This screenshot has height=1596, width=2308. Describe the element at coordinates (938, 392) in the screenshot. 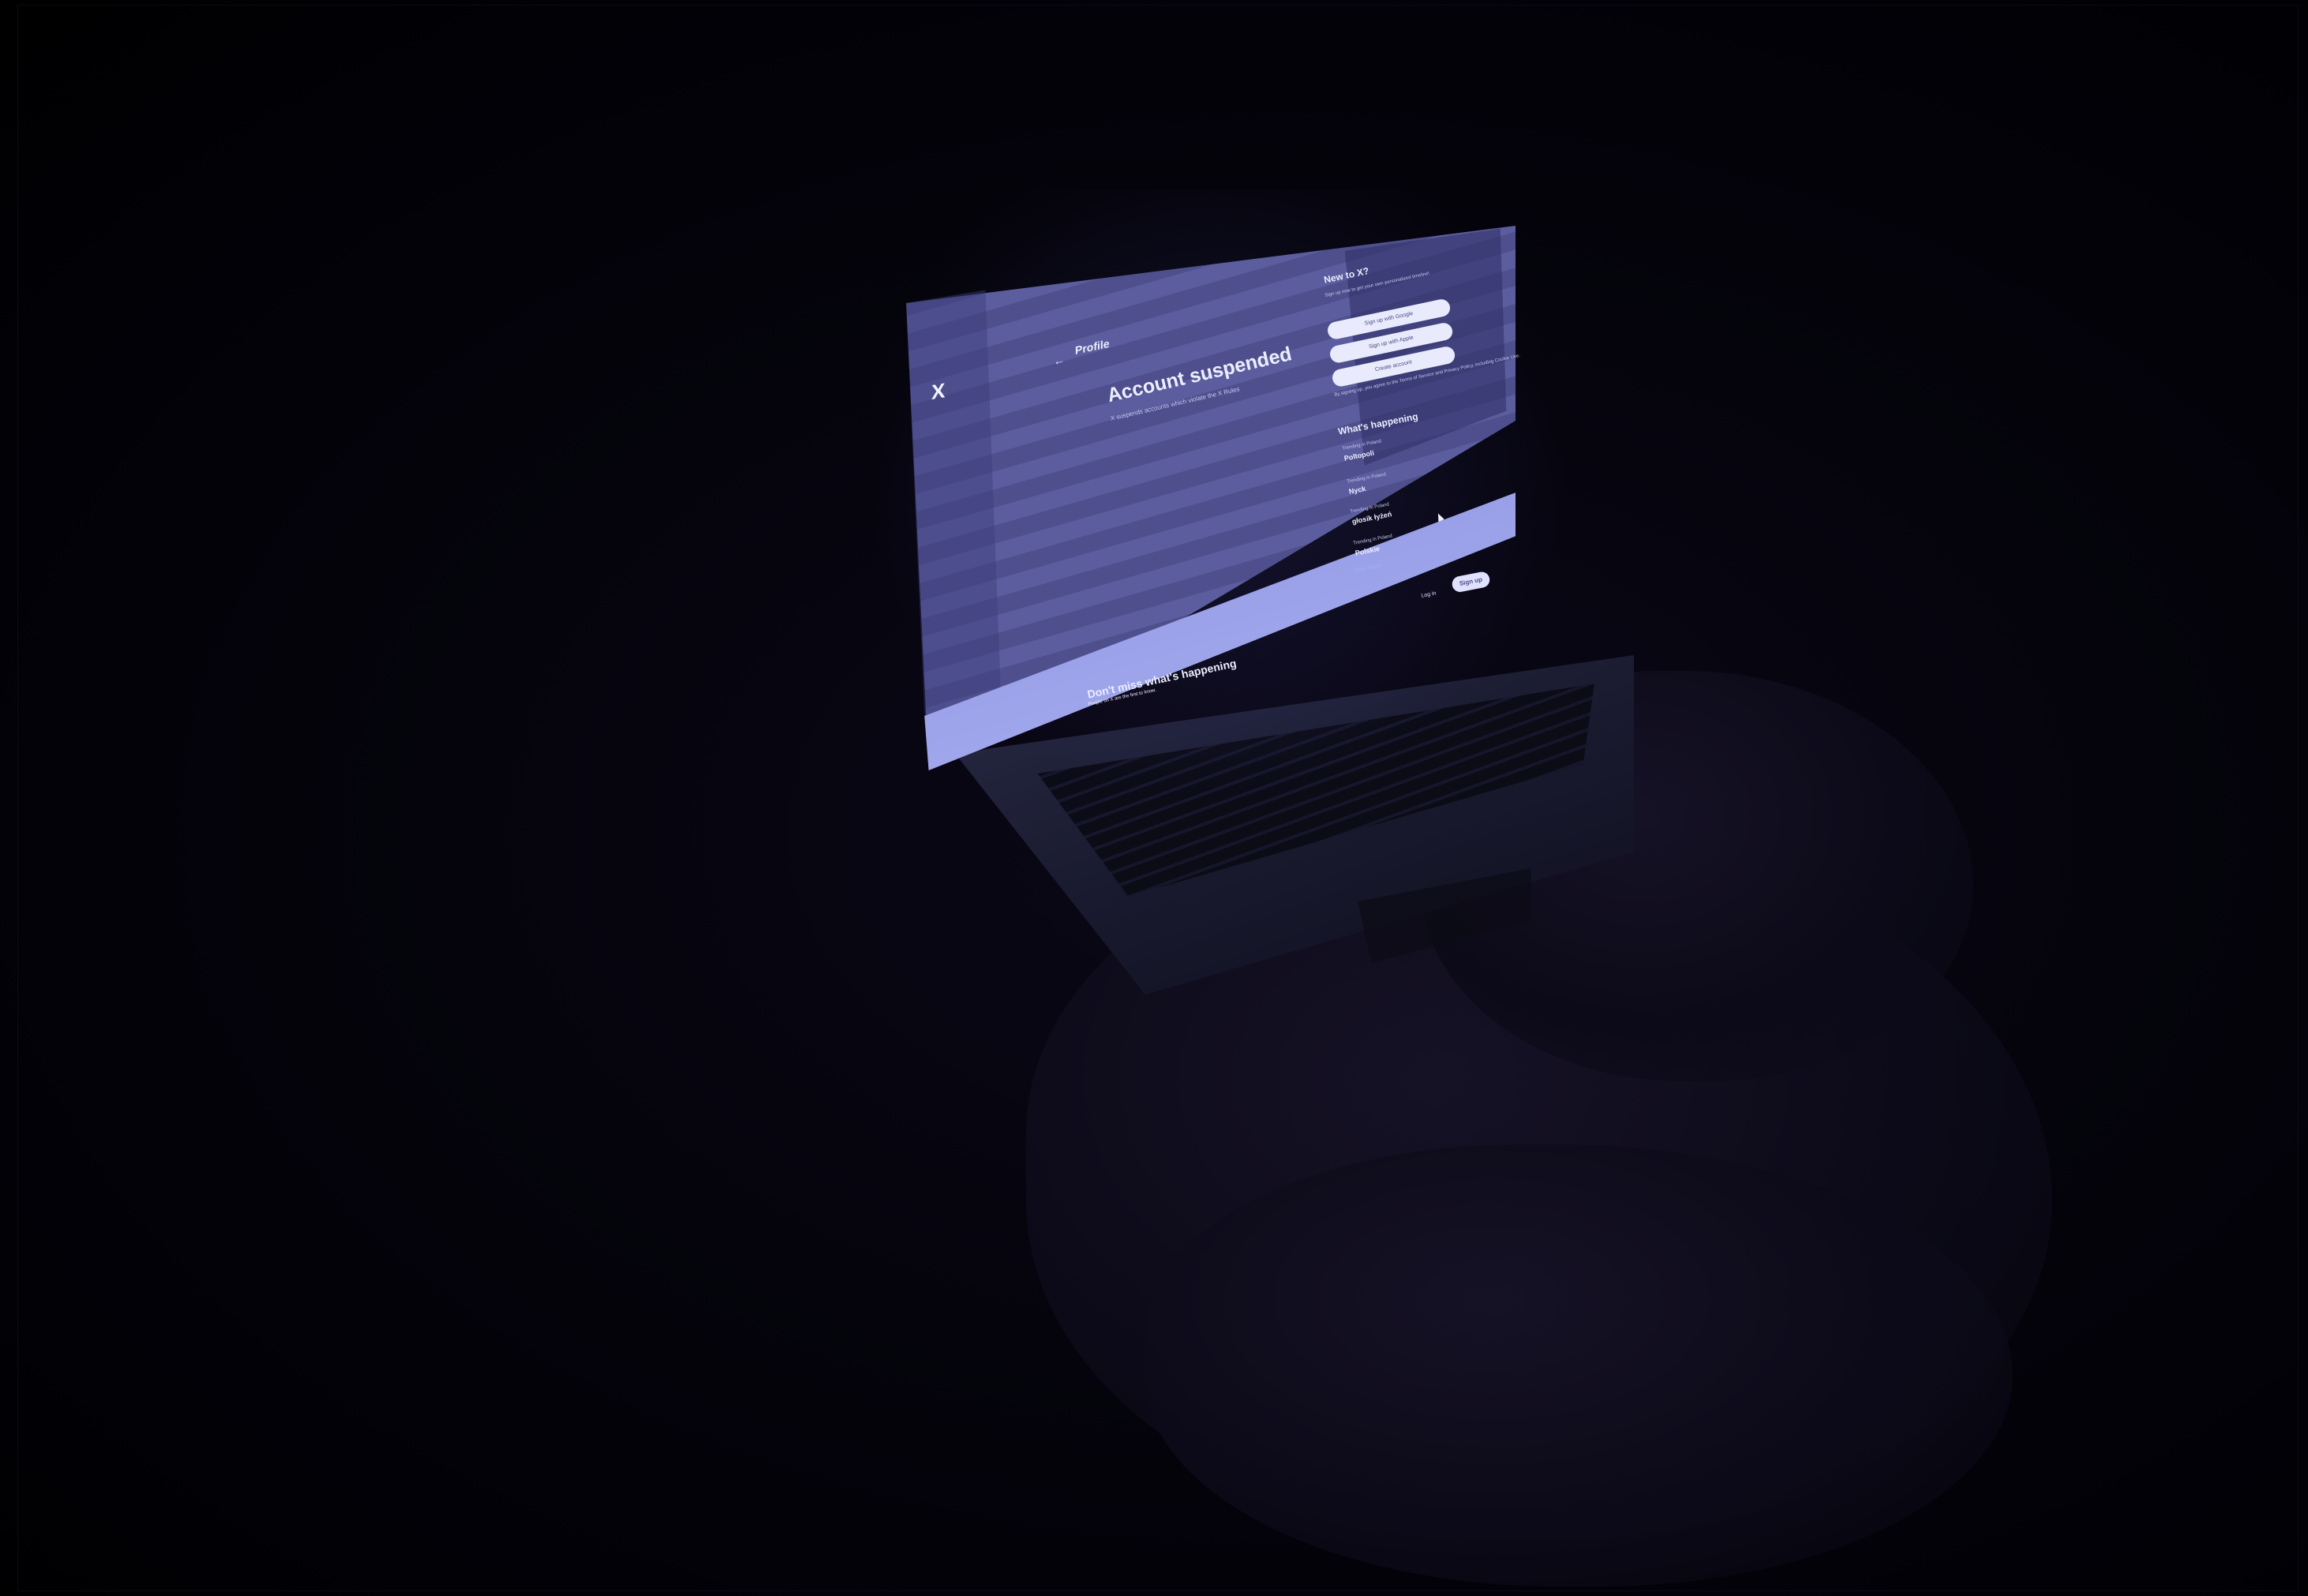

I see `x-logo-icon: X` at that location.